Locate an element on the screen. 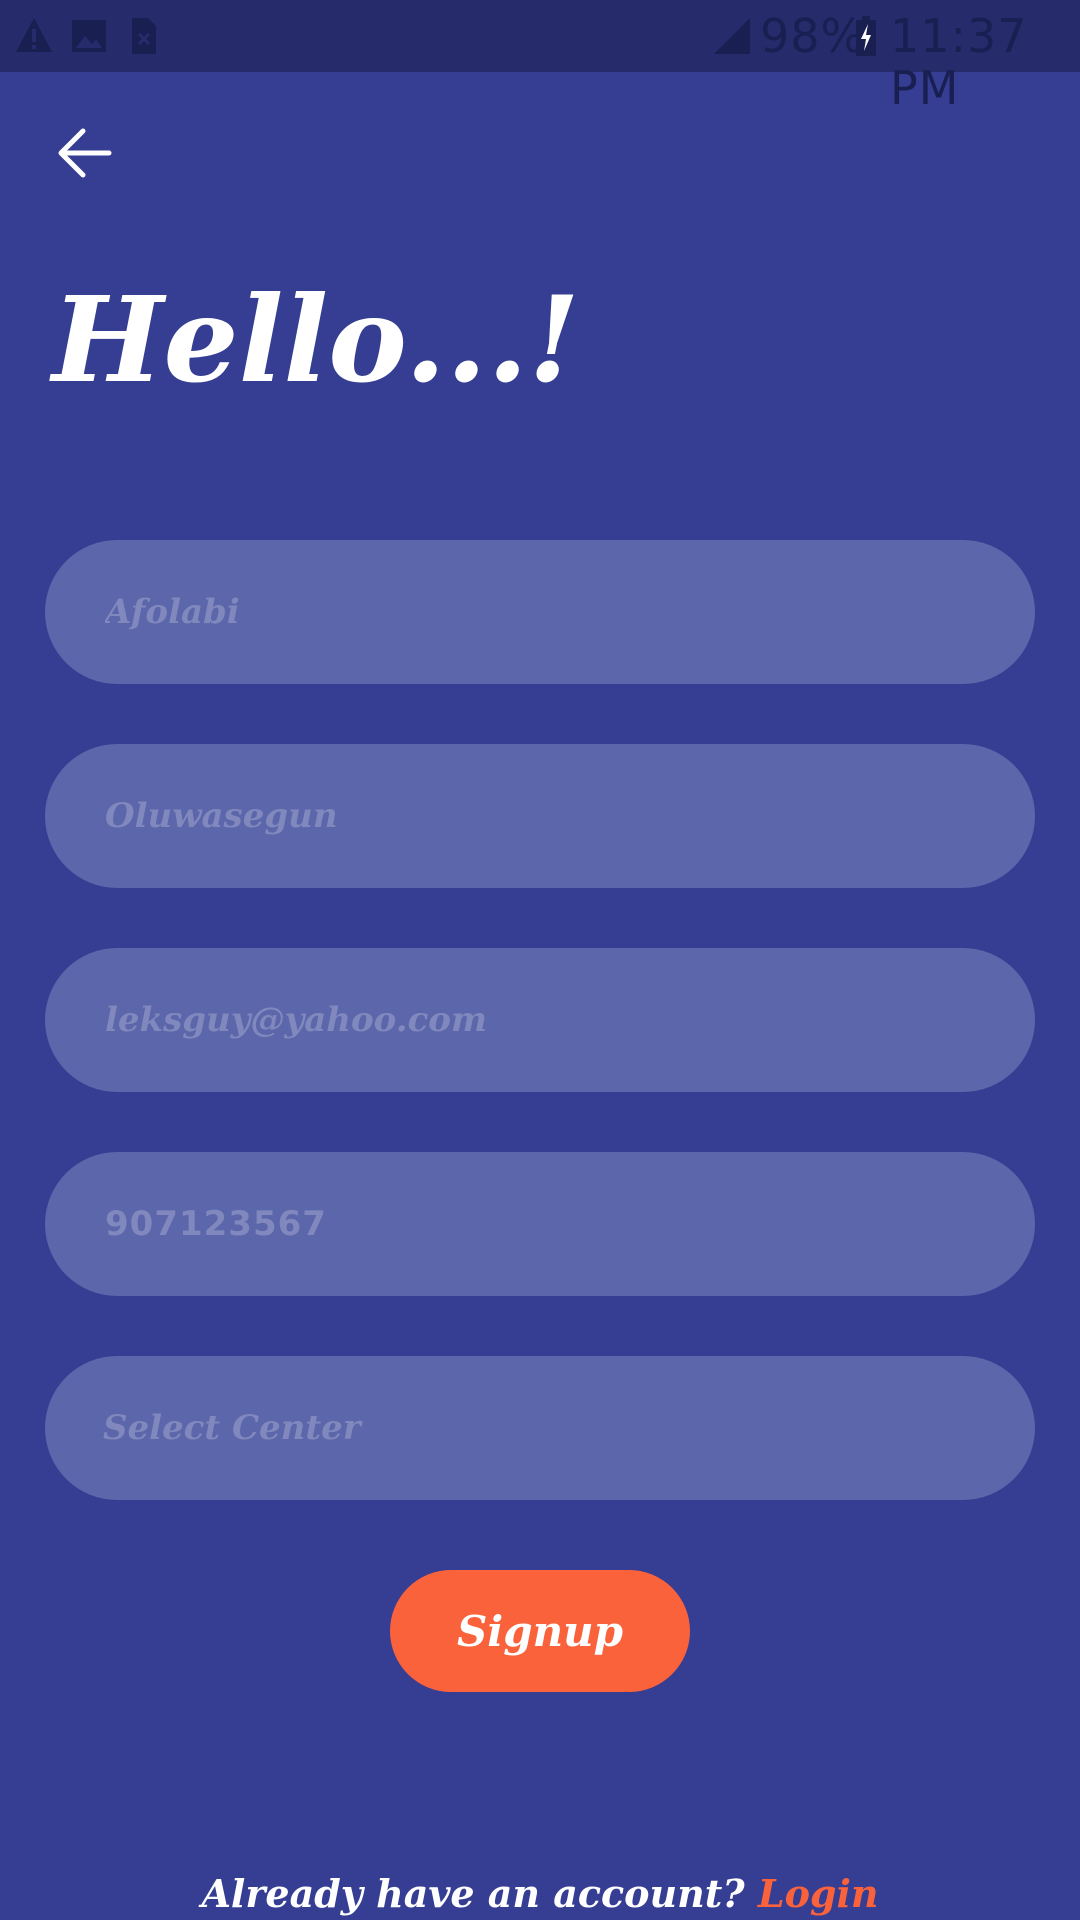 The width and height of the screenshot is (1080, 1920). phone-field is located at coordinates (540, 1224).